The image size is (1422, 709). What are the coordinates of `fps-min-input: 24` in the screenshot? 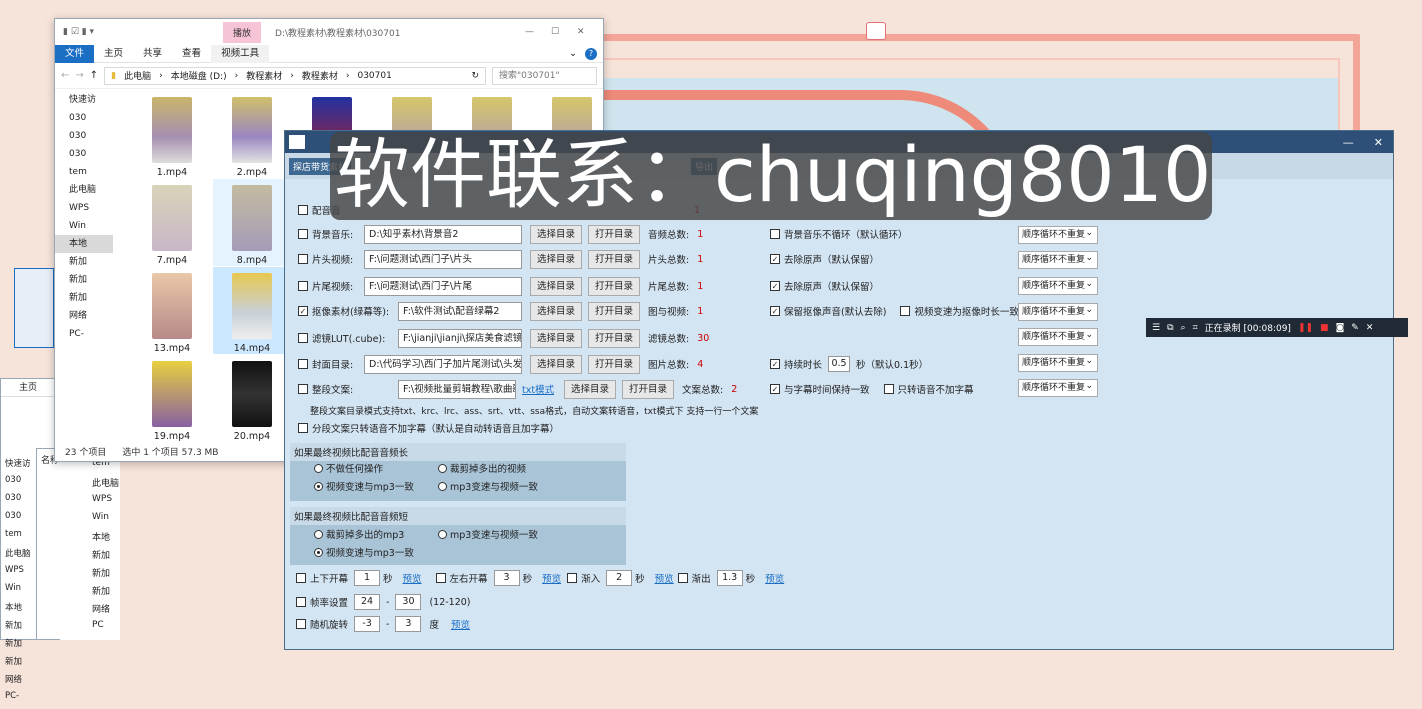 It's located at (367, 602).